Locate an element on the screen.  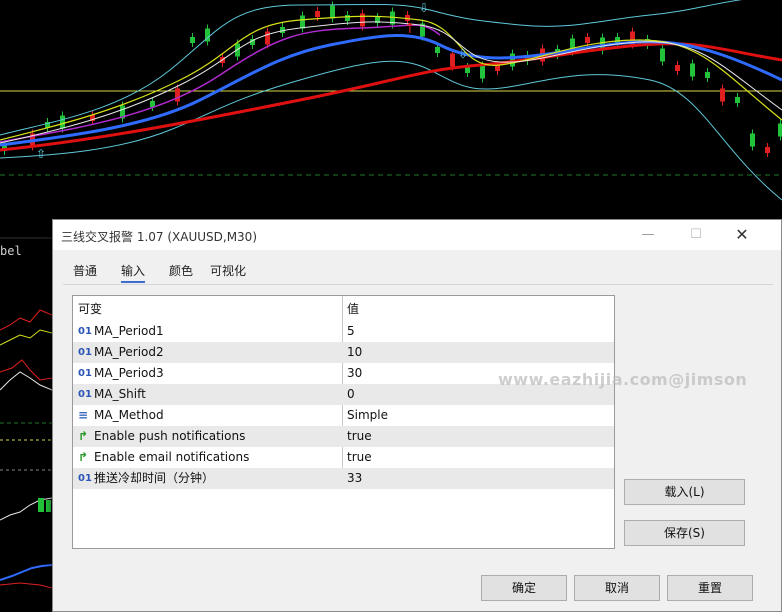
title-bar: 三线交叉报警 1.07 (XAUUSD,M30) — ☐ ✕ is located at coordinates (417, 235).